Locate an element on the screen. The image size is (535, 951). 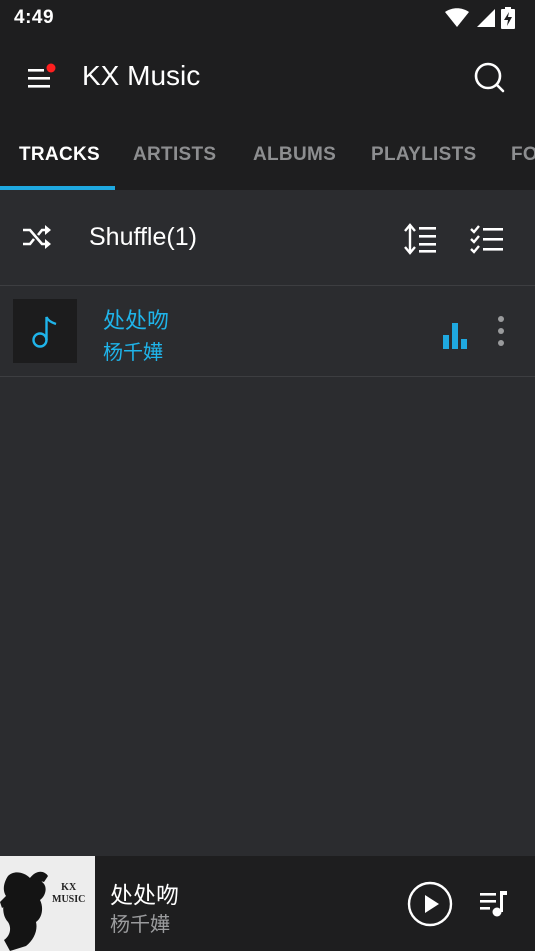
menu-icon is located at coordinates (42, 75).